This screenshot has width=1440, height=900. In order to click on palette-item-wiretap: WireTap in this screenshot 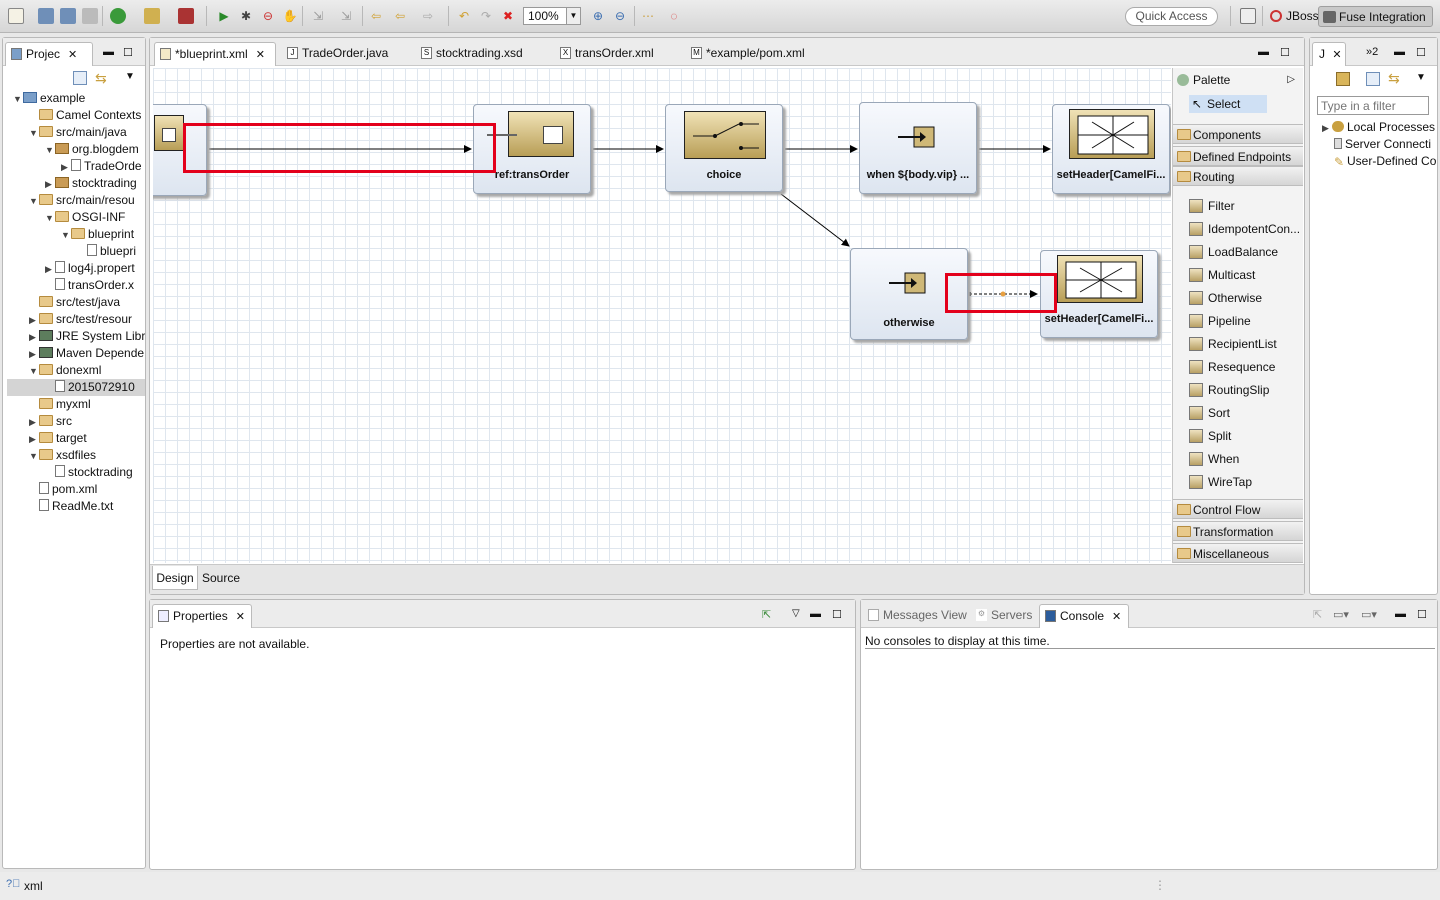, I will do `click(1245, 482)`.